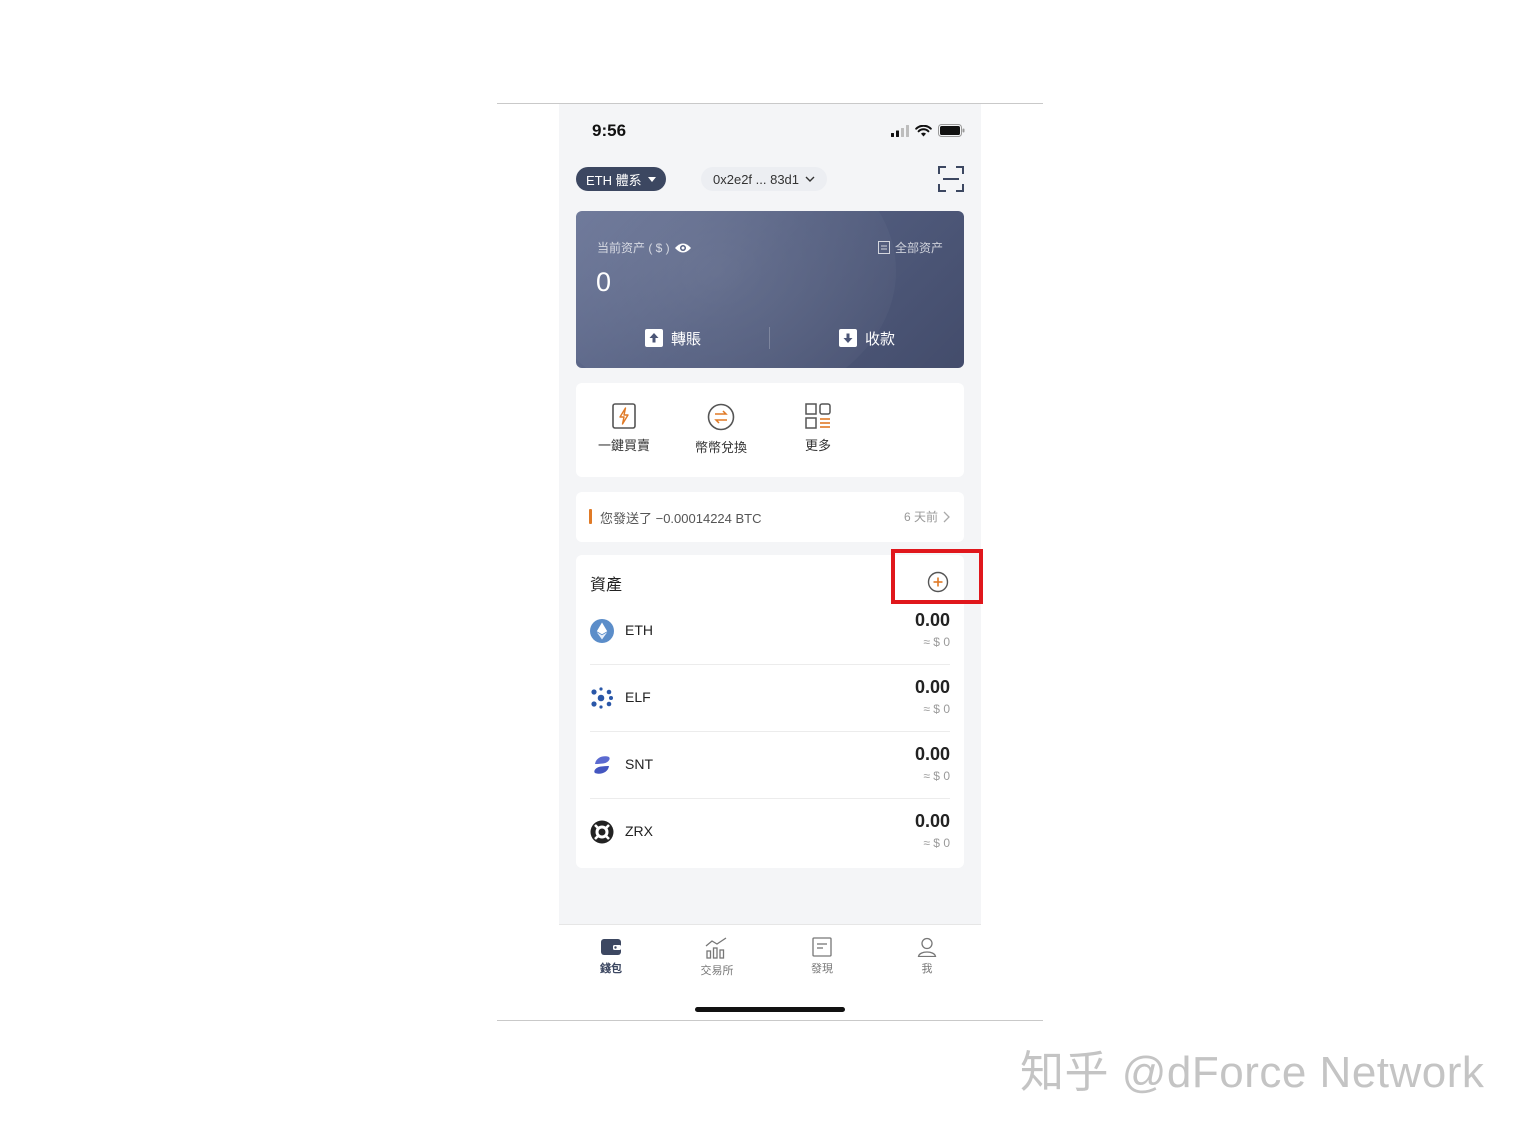  I want to click on document-icon, so click(883, 247).